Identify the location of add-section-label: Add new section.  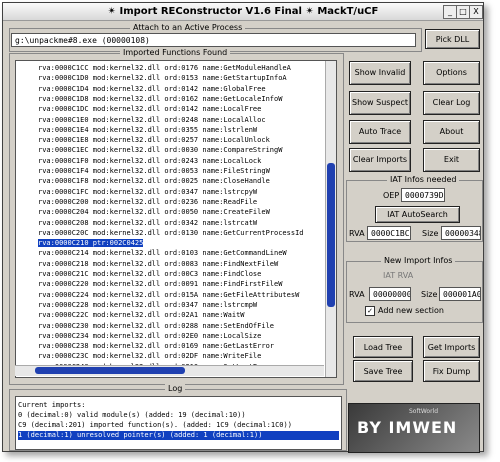
(411, 310).